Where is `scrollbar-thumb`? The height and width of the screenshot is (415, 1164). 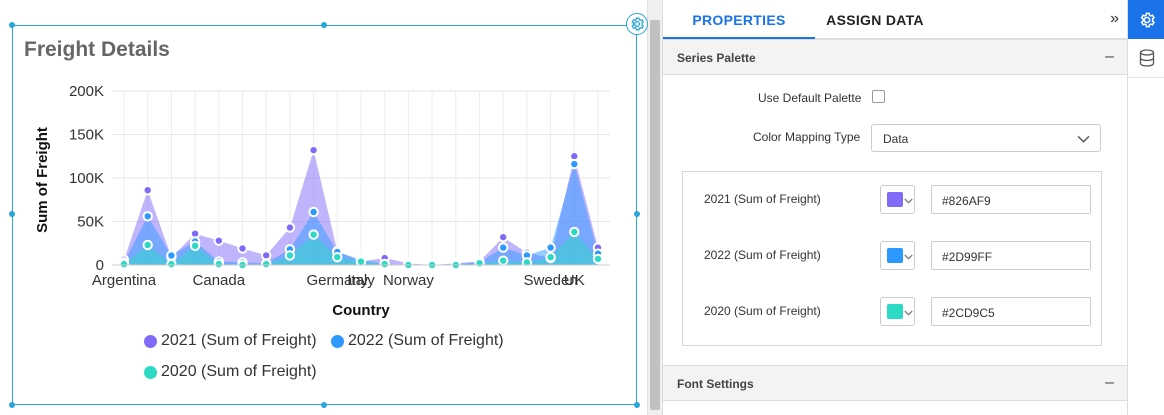 scrollbar-thumb is located at coordinates (655, 215).